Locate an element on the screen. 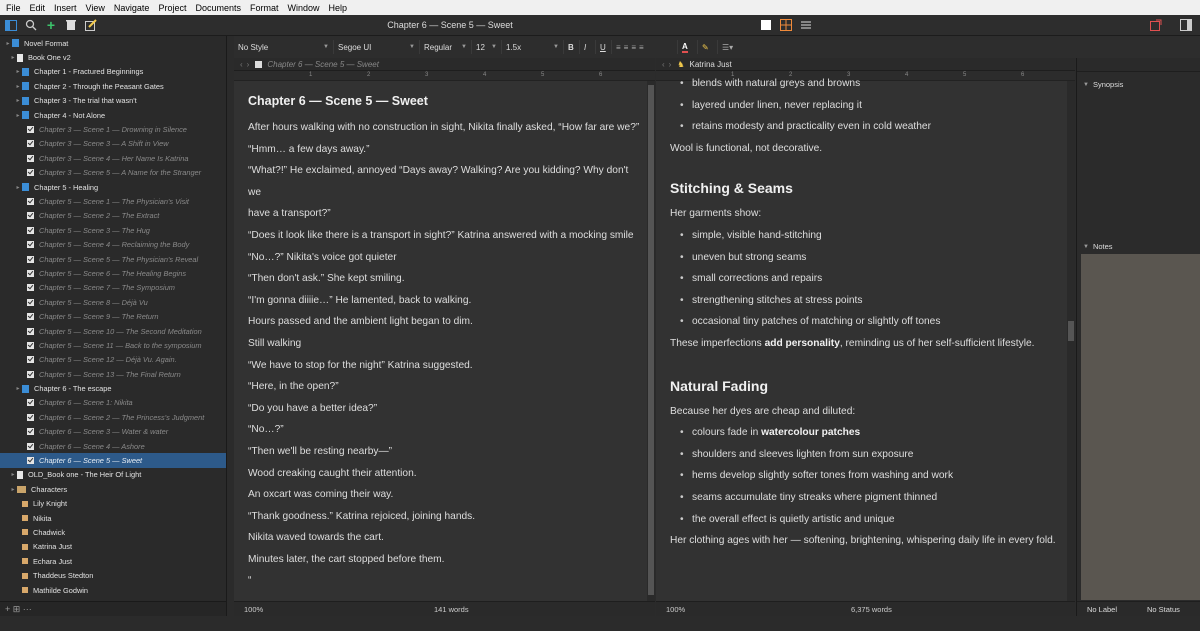 This screenshot has width=1200, height=631. binder-item: ▸ Chapter 4 - Not Alone is located at coordinates (113, 115).